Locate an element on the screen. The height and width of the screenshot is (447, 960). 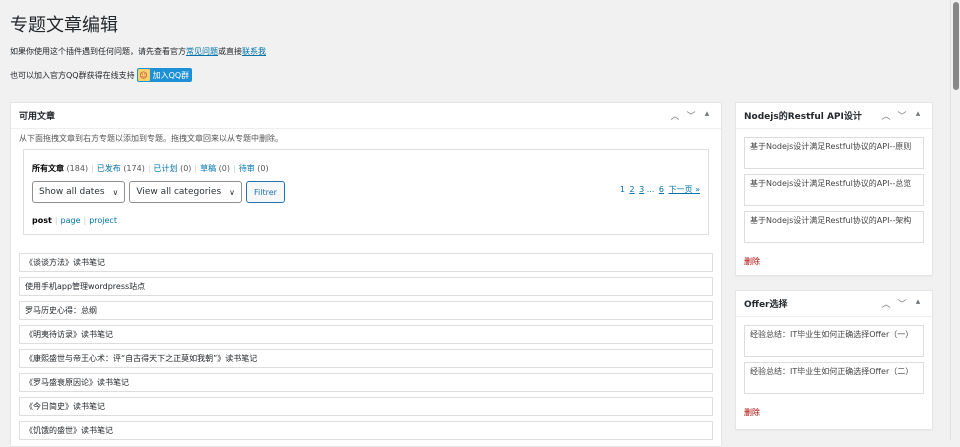
drag-hint: 从下面拖拽文章到右方专题以添加到专题。拖拽文章回来以从专题中删除。 is located at coordinates (151, 138).